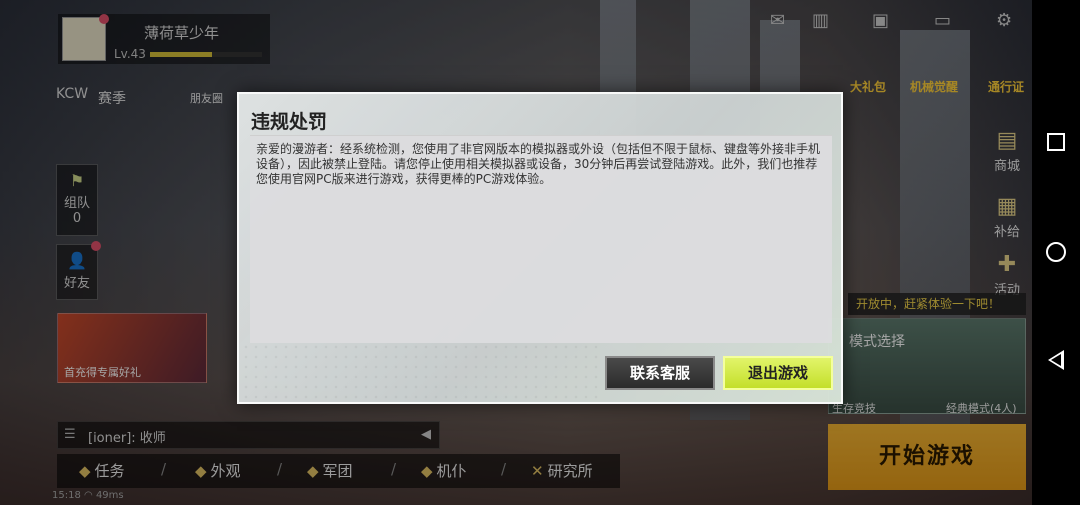  I want to click on circle-icon, so click(1056, 252).